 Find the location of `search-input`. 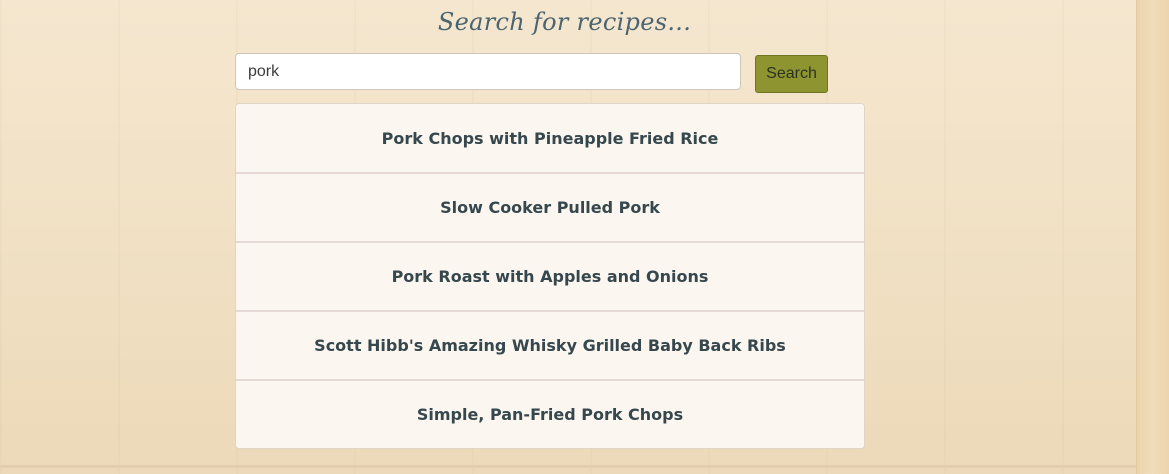

search-input is located at coordinates (488, 71).